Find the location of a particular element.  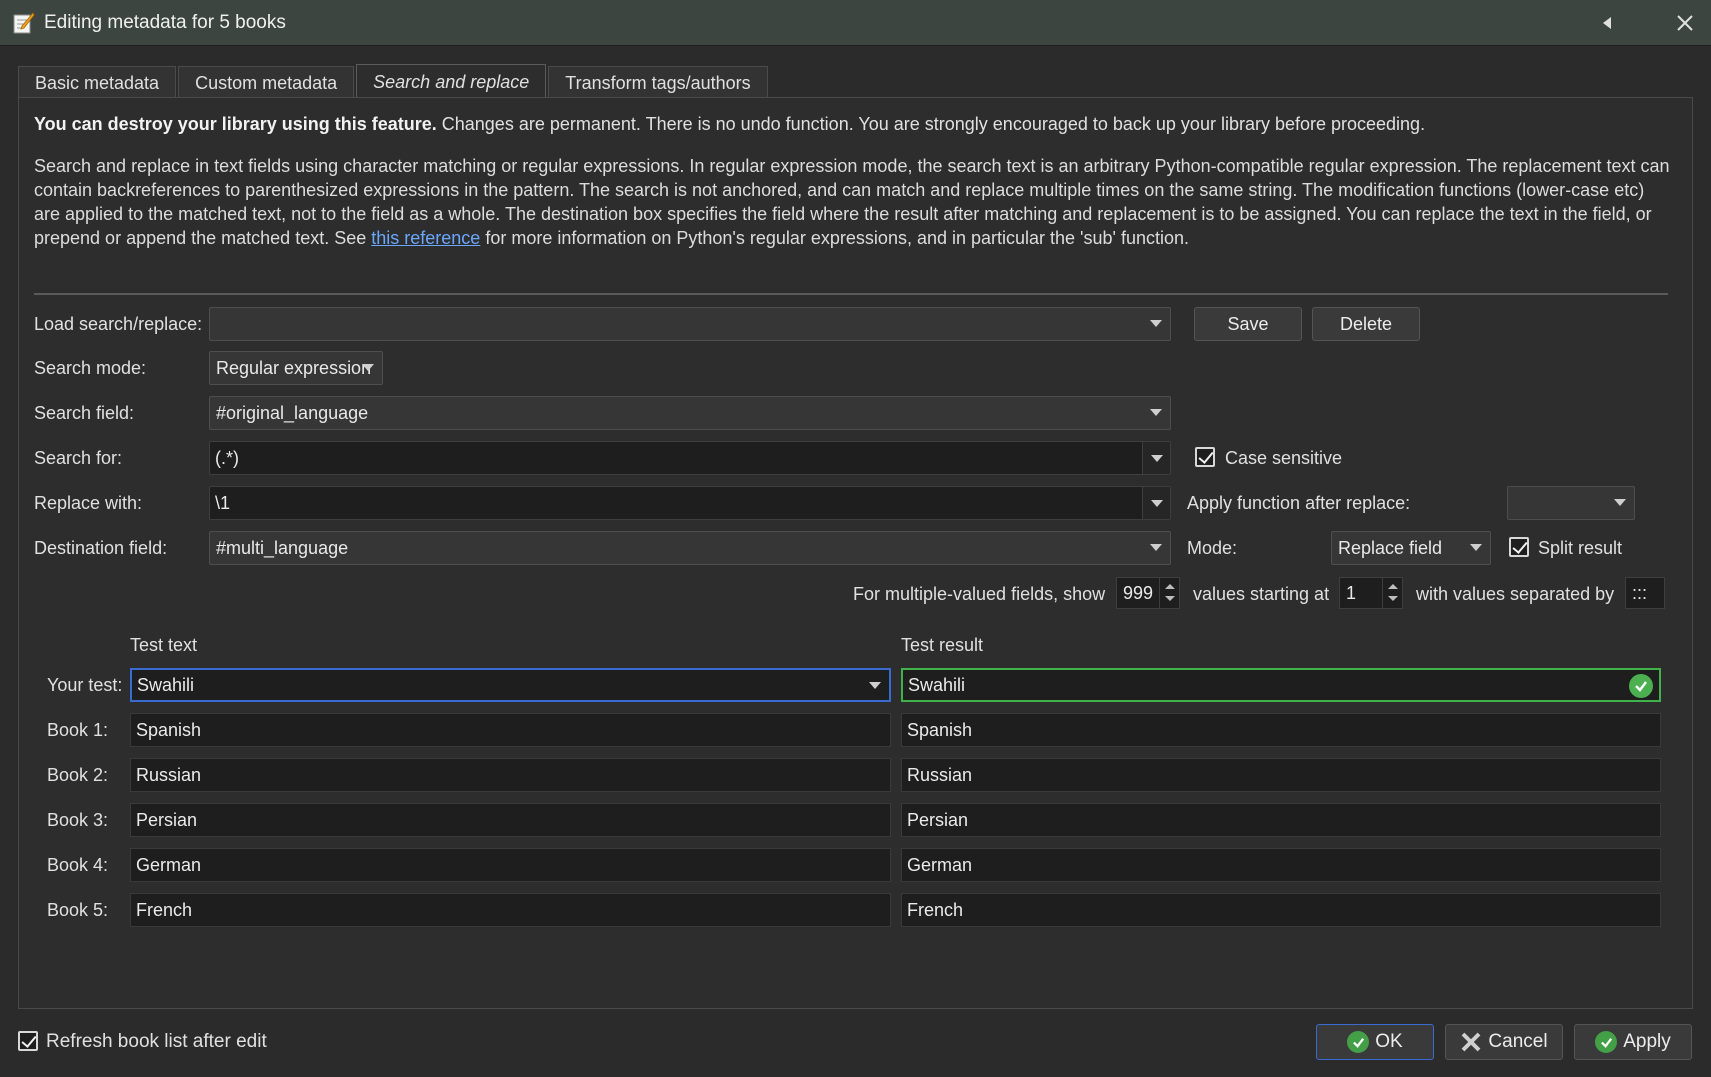

search-field-combo: #original_language is located at coordinates (690, 413).